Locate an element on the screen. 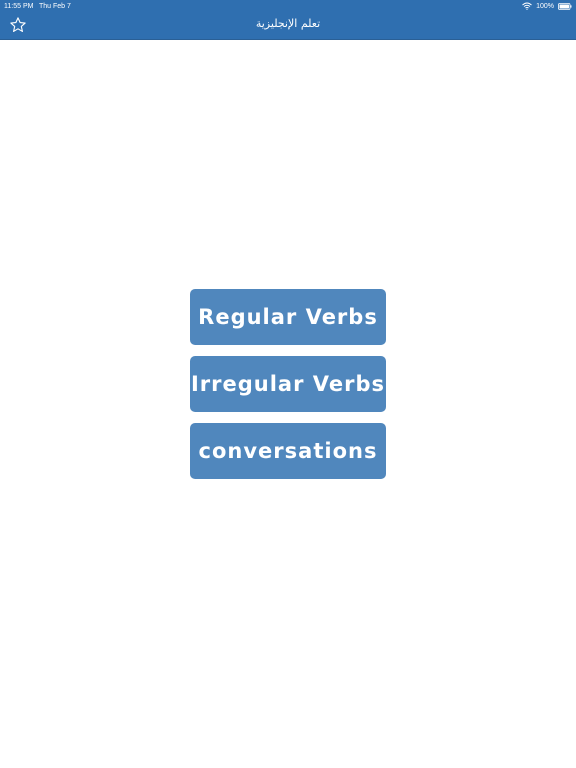  navigation-bar: 11:55 PM Thu Feb 7 100% تعلم الإنجليزية is located at coordinates (288, 20).